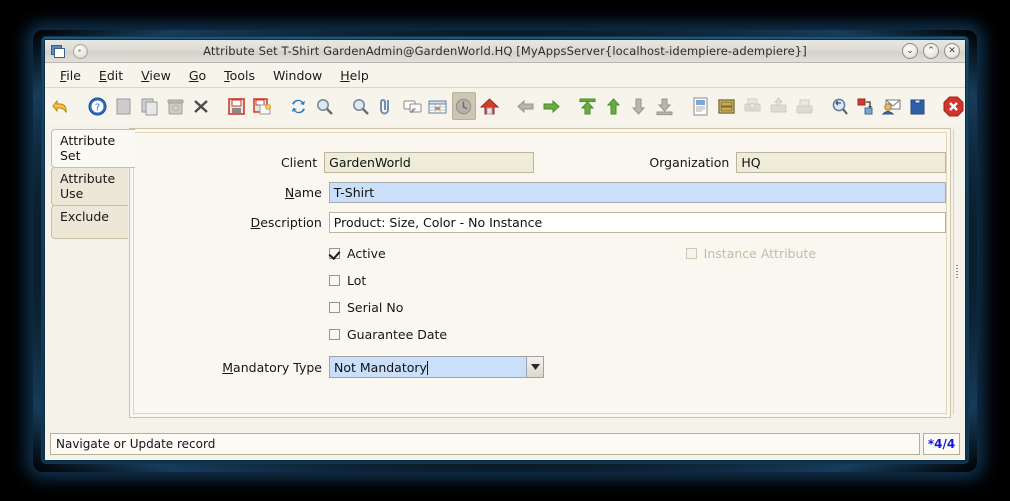 The width and height of the screenshot is (1010, 501). What do you see at coordinates (89, 186) in the screenshot?
I see `tab-attribute-use: Attribute Use` at bounding box center [89, 186].